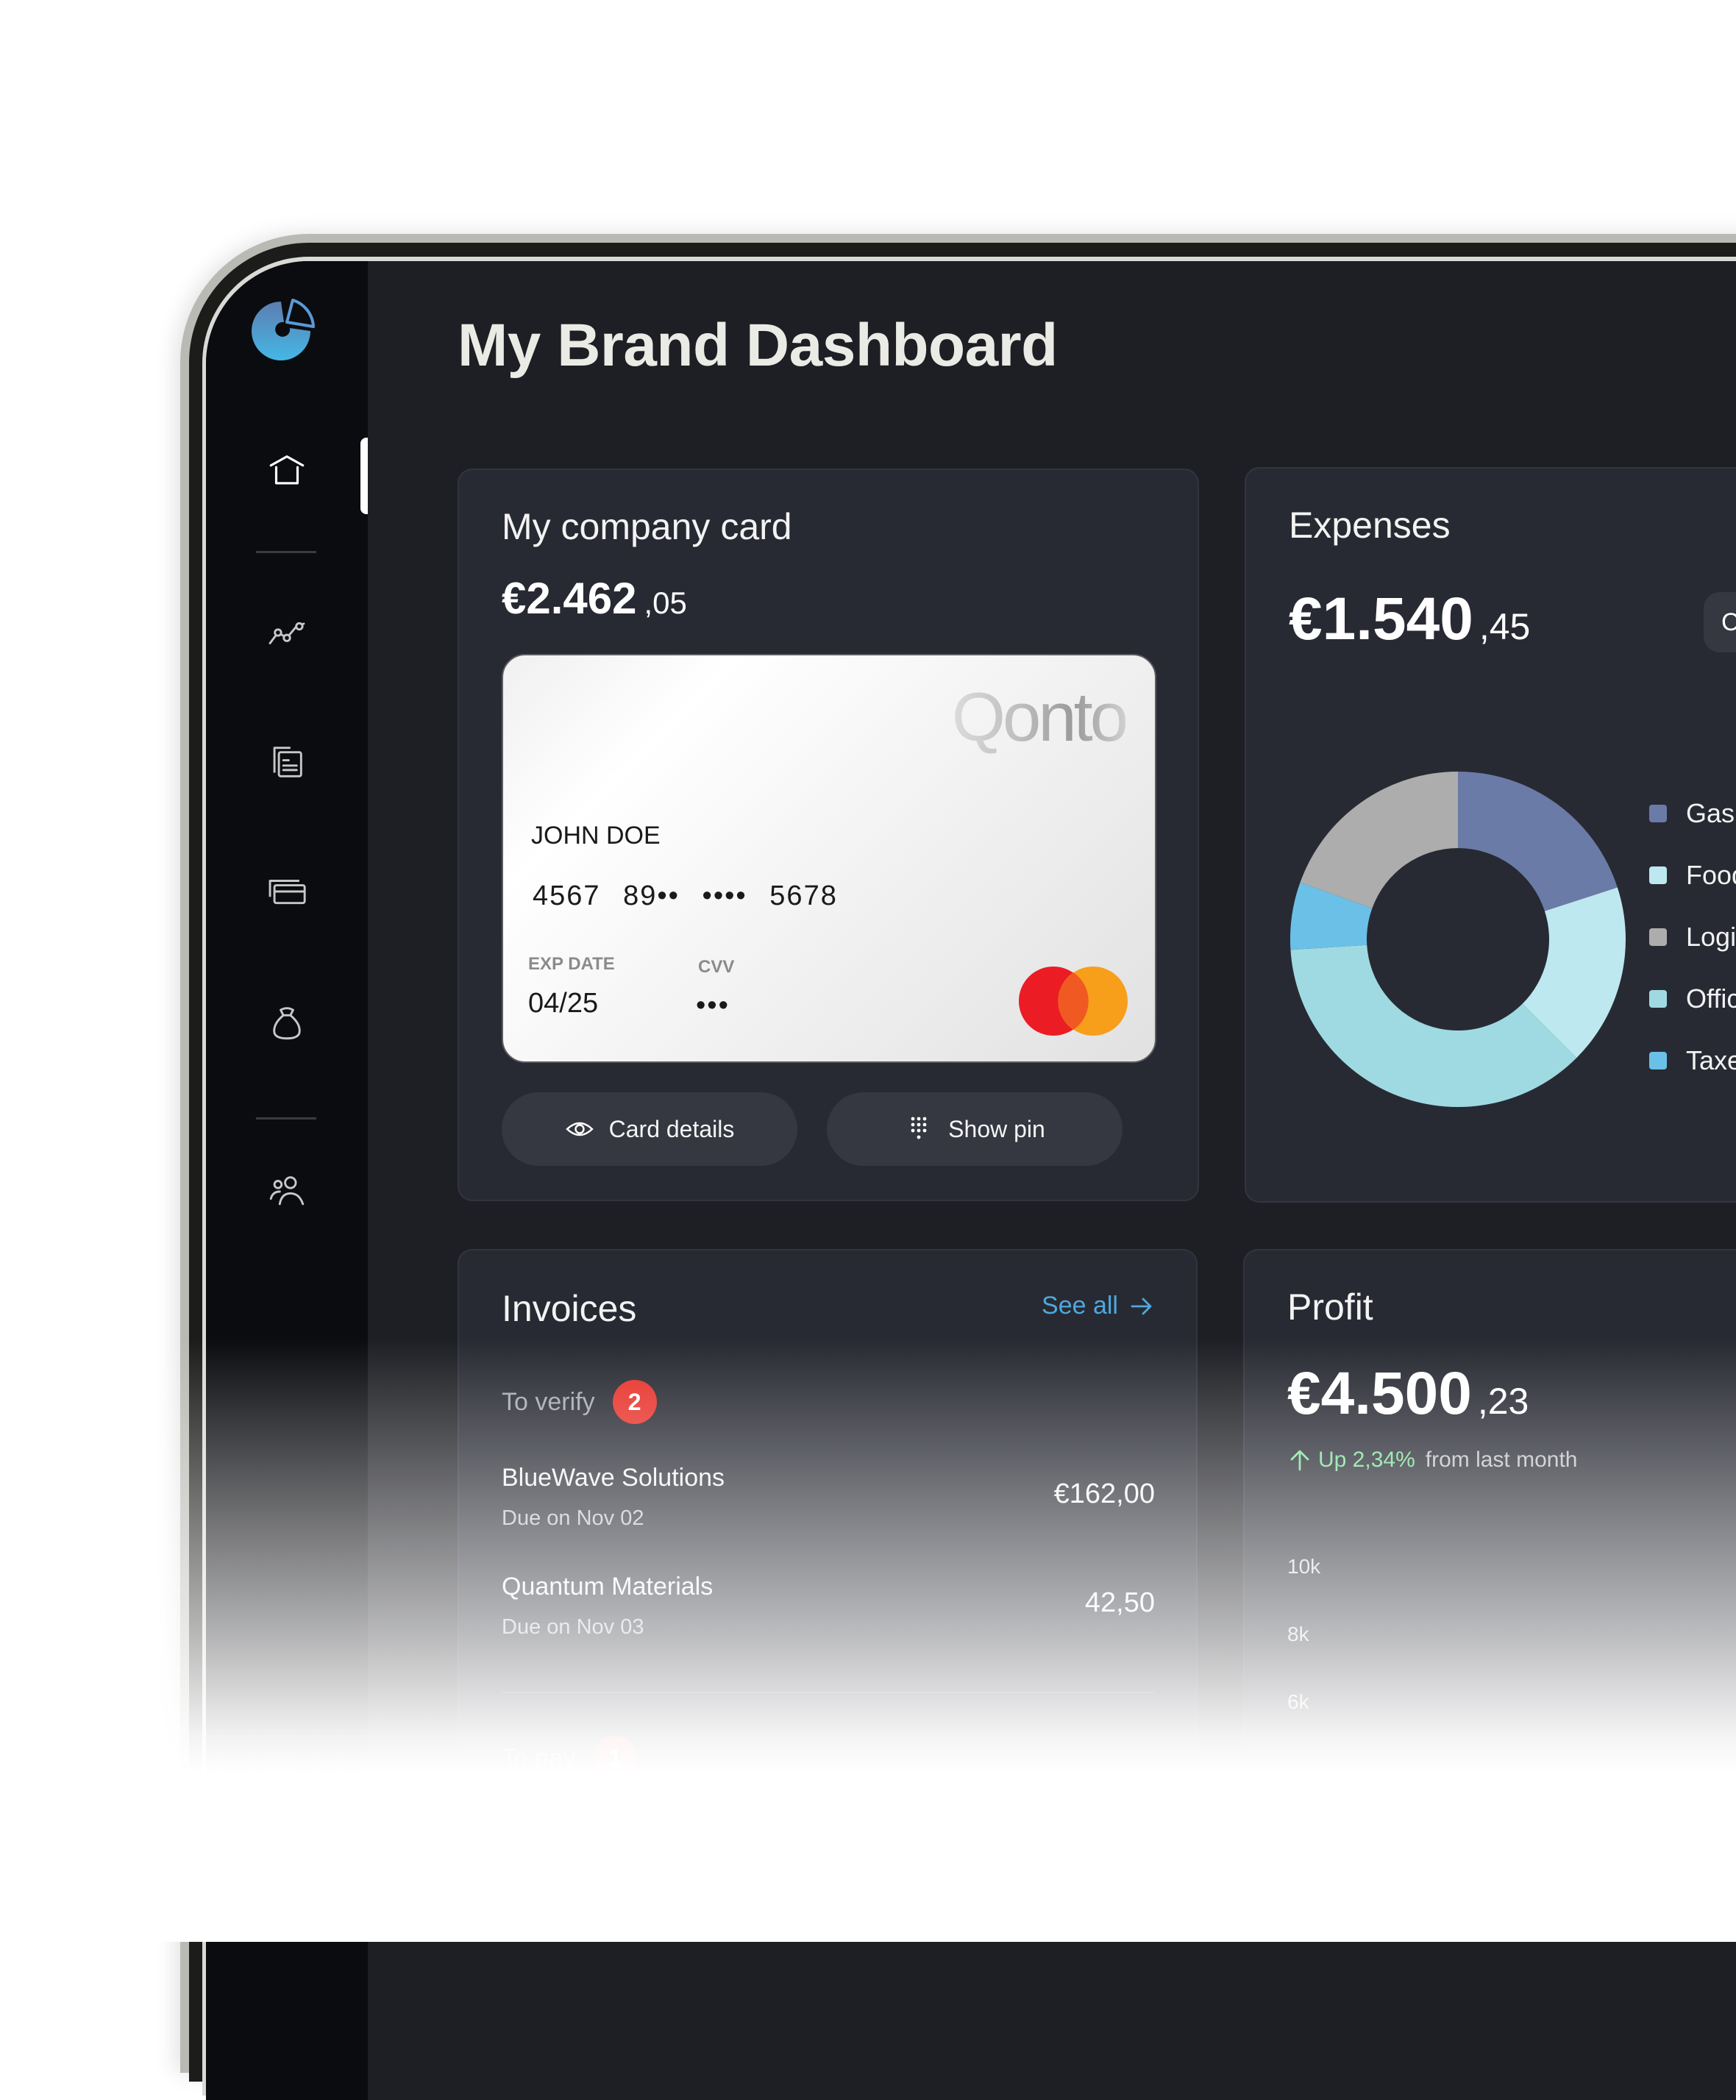 The image size is (1736, 2100). What do you see at coordinates (1104, 1493) in the screenshot?
I see `invoice-amount: €162,00` at bounding box center [1104, 1493].